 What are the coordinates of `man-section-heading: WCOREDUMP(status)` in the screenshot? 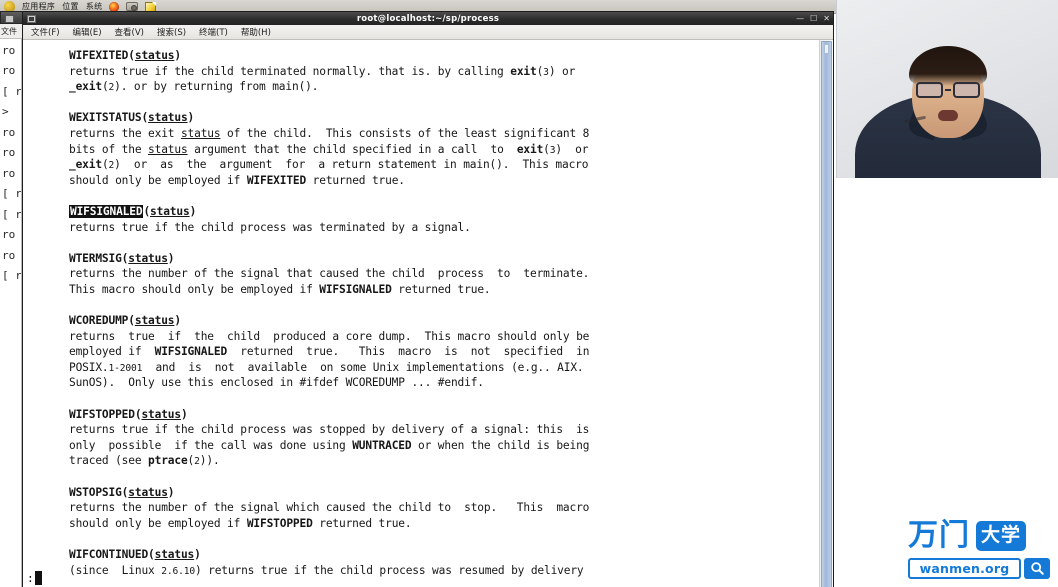 It's located at (125, 321).